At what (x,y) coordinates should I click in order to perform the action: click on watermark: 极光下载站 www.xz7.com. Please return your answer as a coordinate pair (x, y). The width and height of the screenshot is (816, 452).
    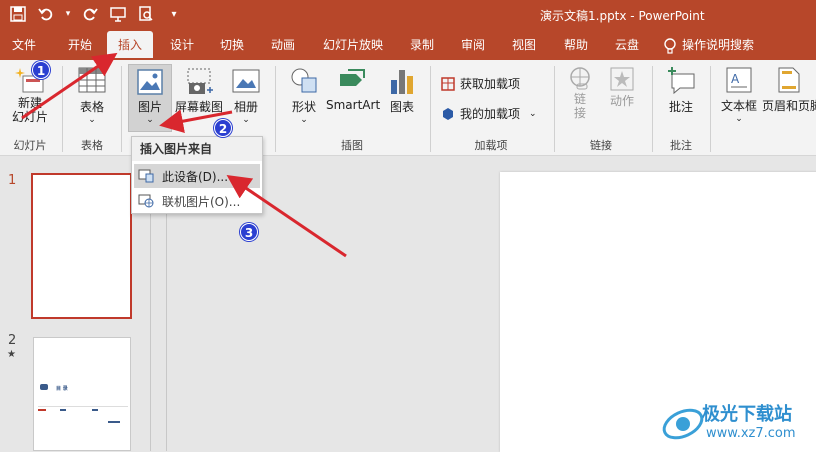
    Looking at the image, I should click on (738, 423).